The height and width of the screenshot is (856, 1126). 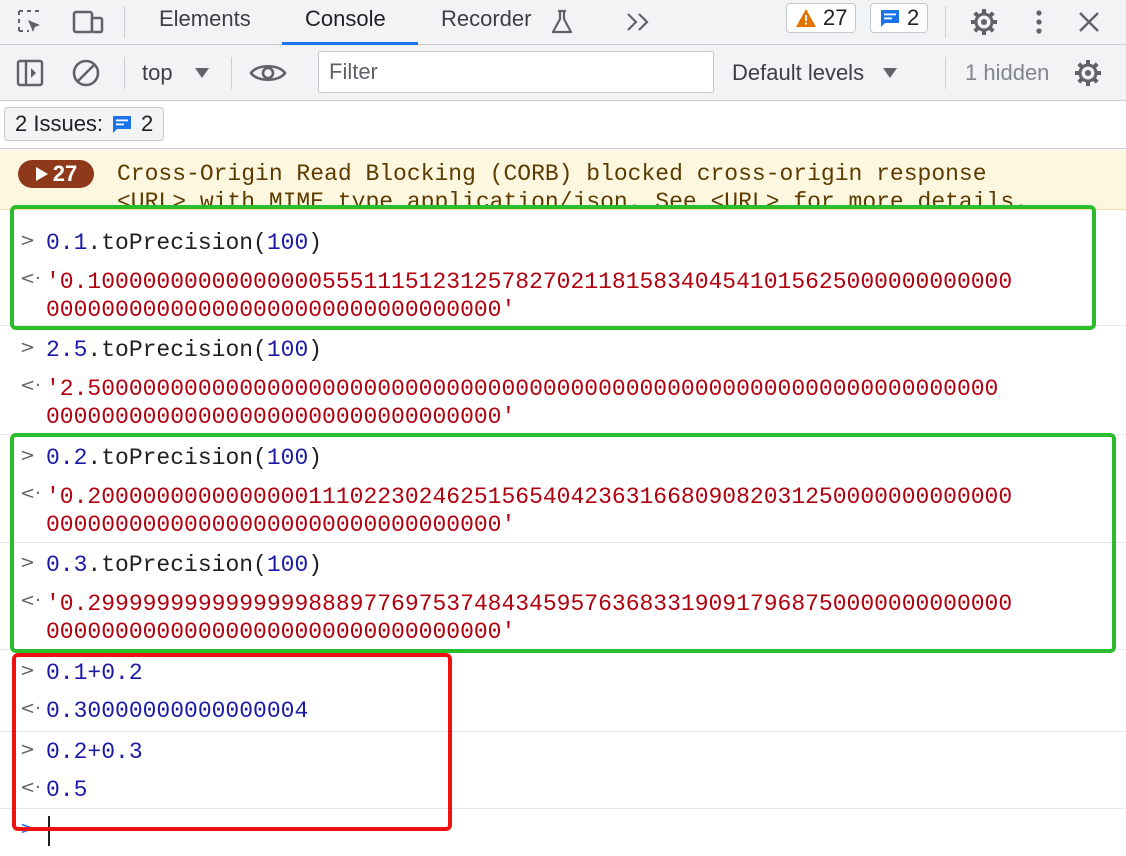 I want to click on context-selector: top, so click(x=157, y=73).